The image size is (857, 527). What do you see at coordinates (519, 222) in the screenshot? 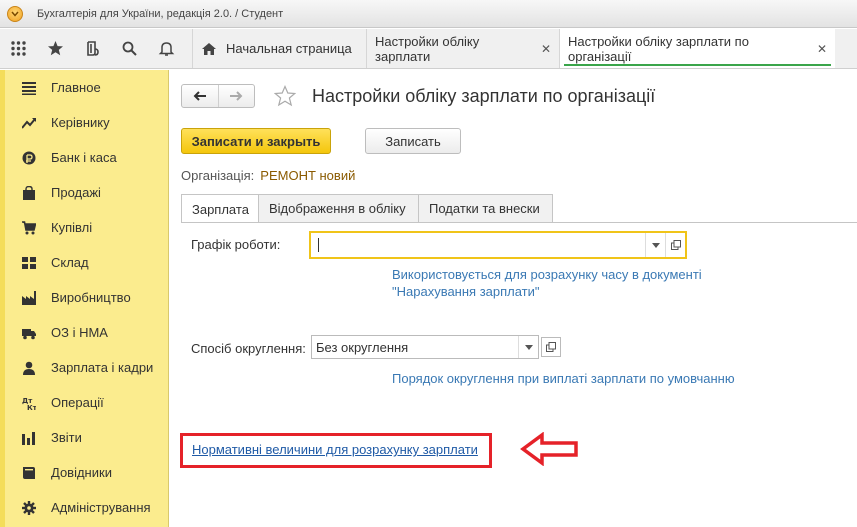
I see `tab-divider` at bounding box center [519, 222].